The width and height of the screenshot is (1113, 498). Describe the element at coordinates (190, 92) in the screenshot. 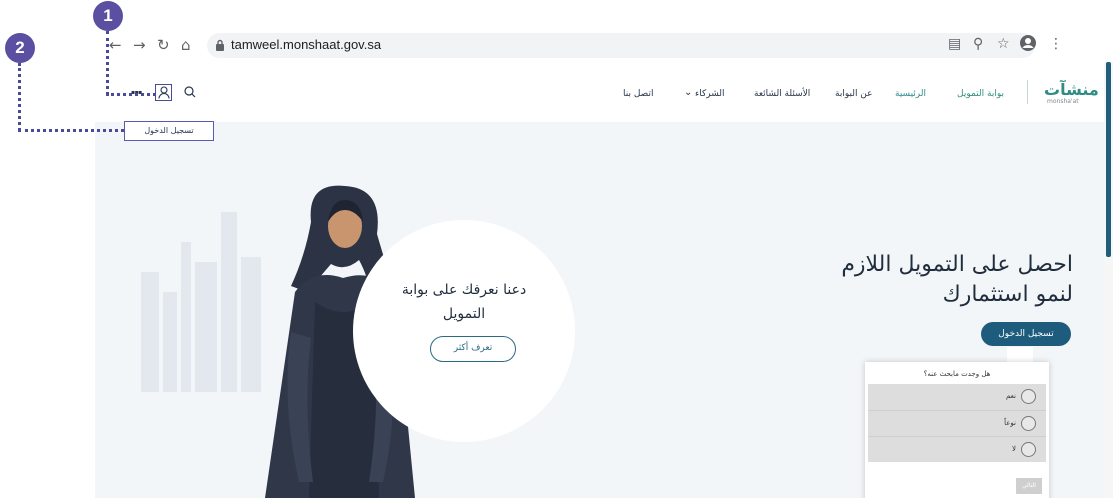

I see `search-icon` at that location.